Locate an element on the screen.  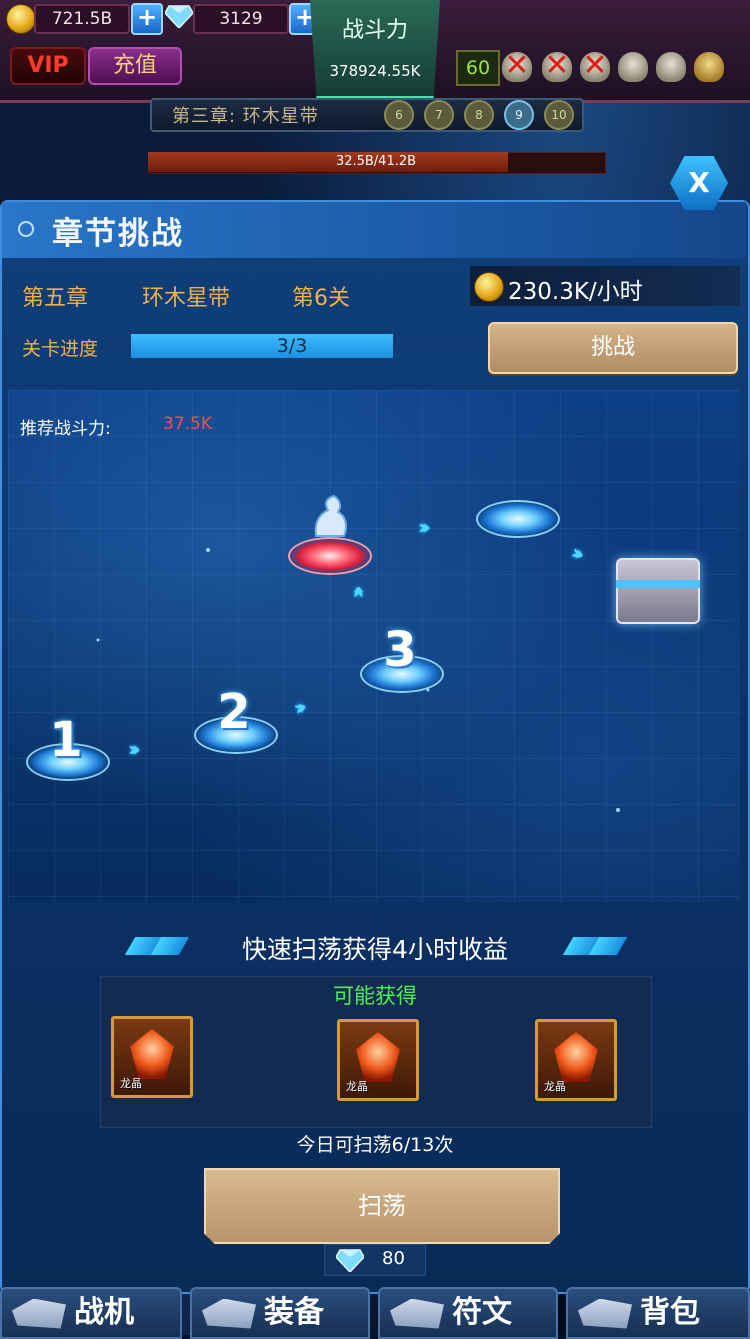
elite-stage-node is located at coordinates (518, 519).